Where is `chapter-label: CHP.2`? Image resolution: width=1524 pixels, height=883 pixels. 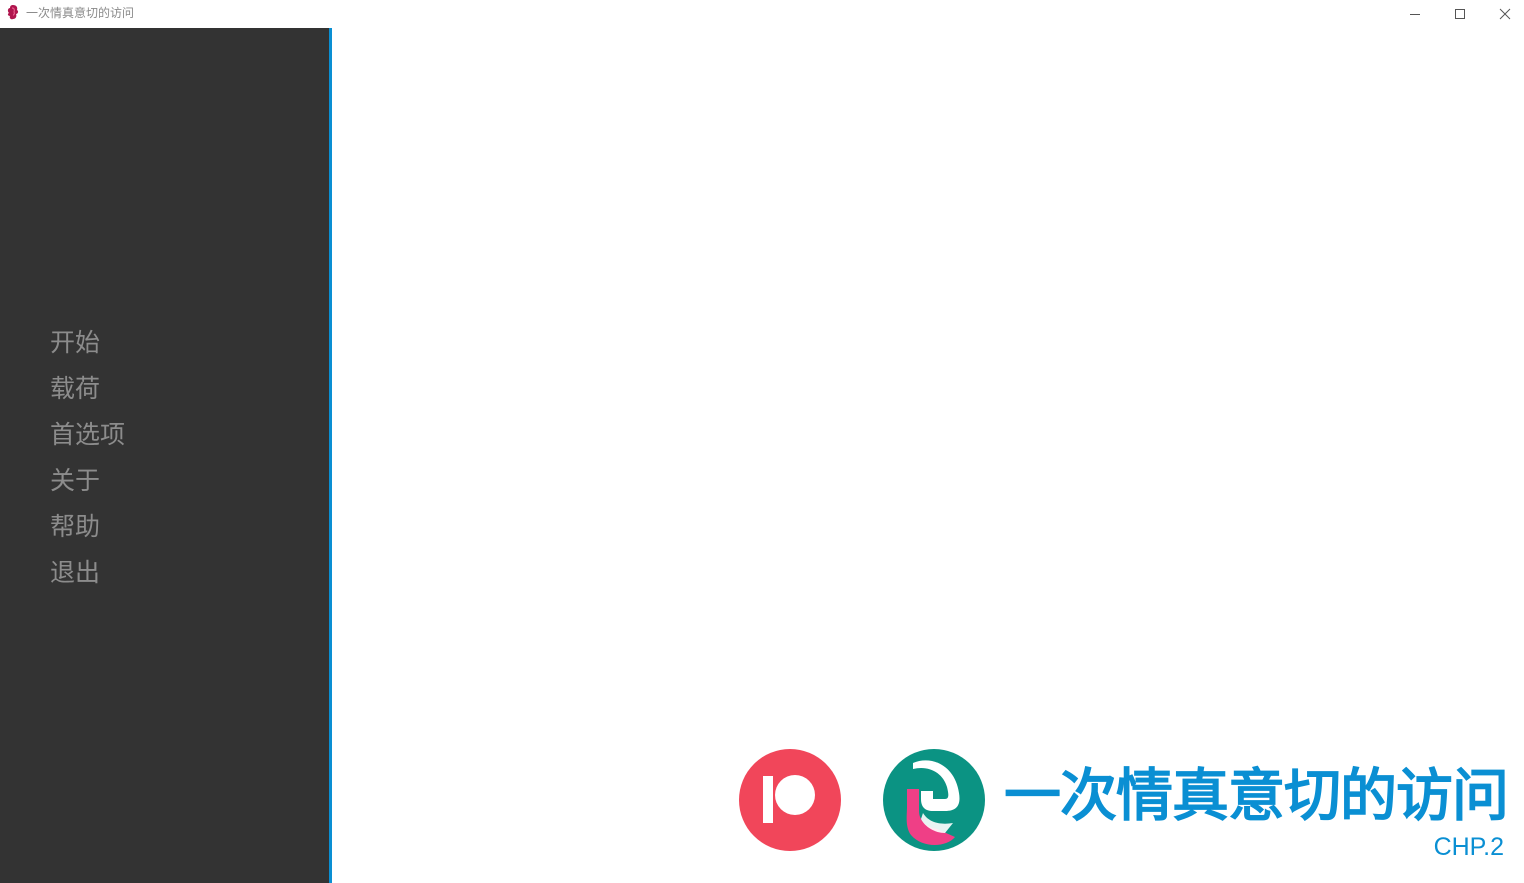
chapter-label: CHP.2 is located at coordinates (1468, 847).